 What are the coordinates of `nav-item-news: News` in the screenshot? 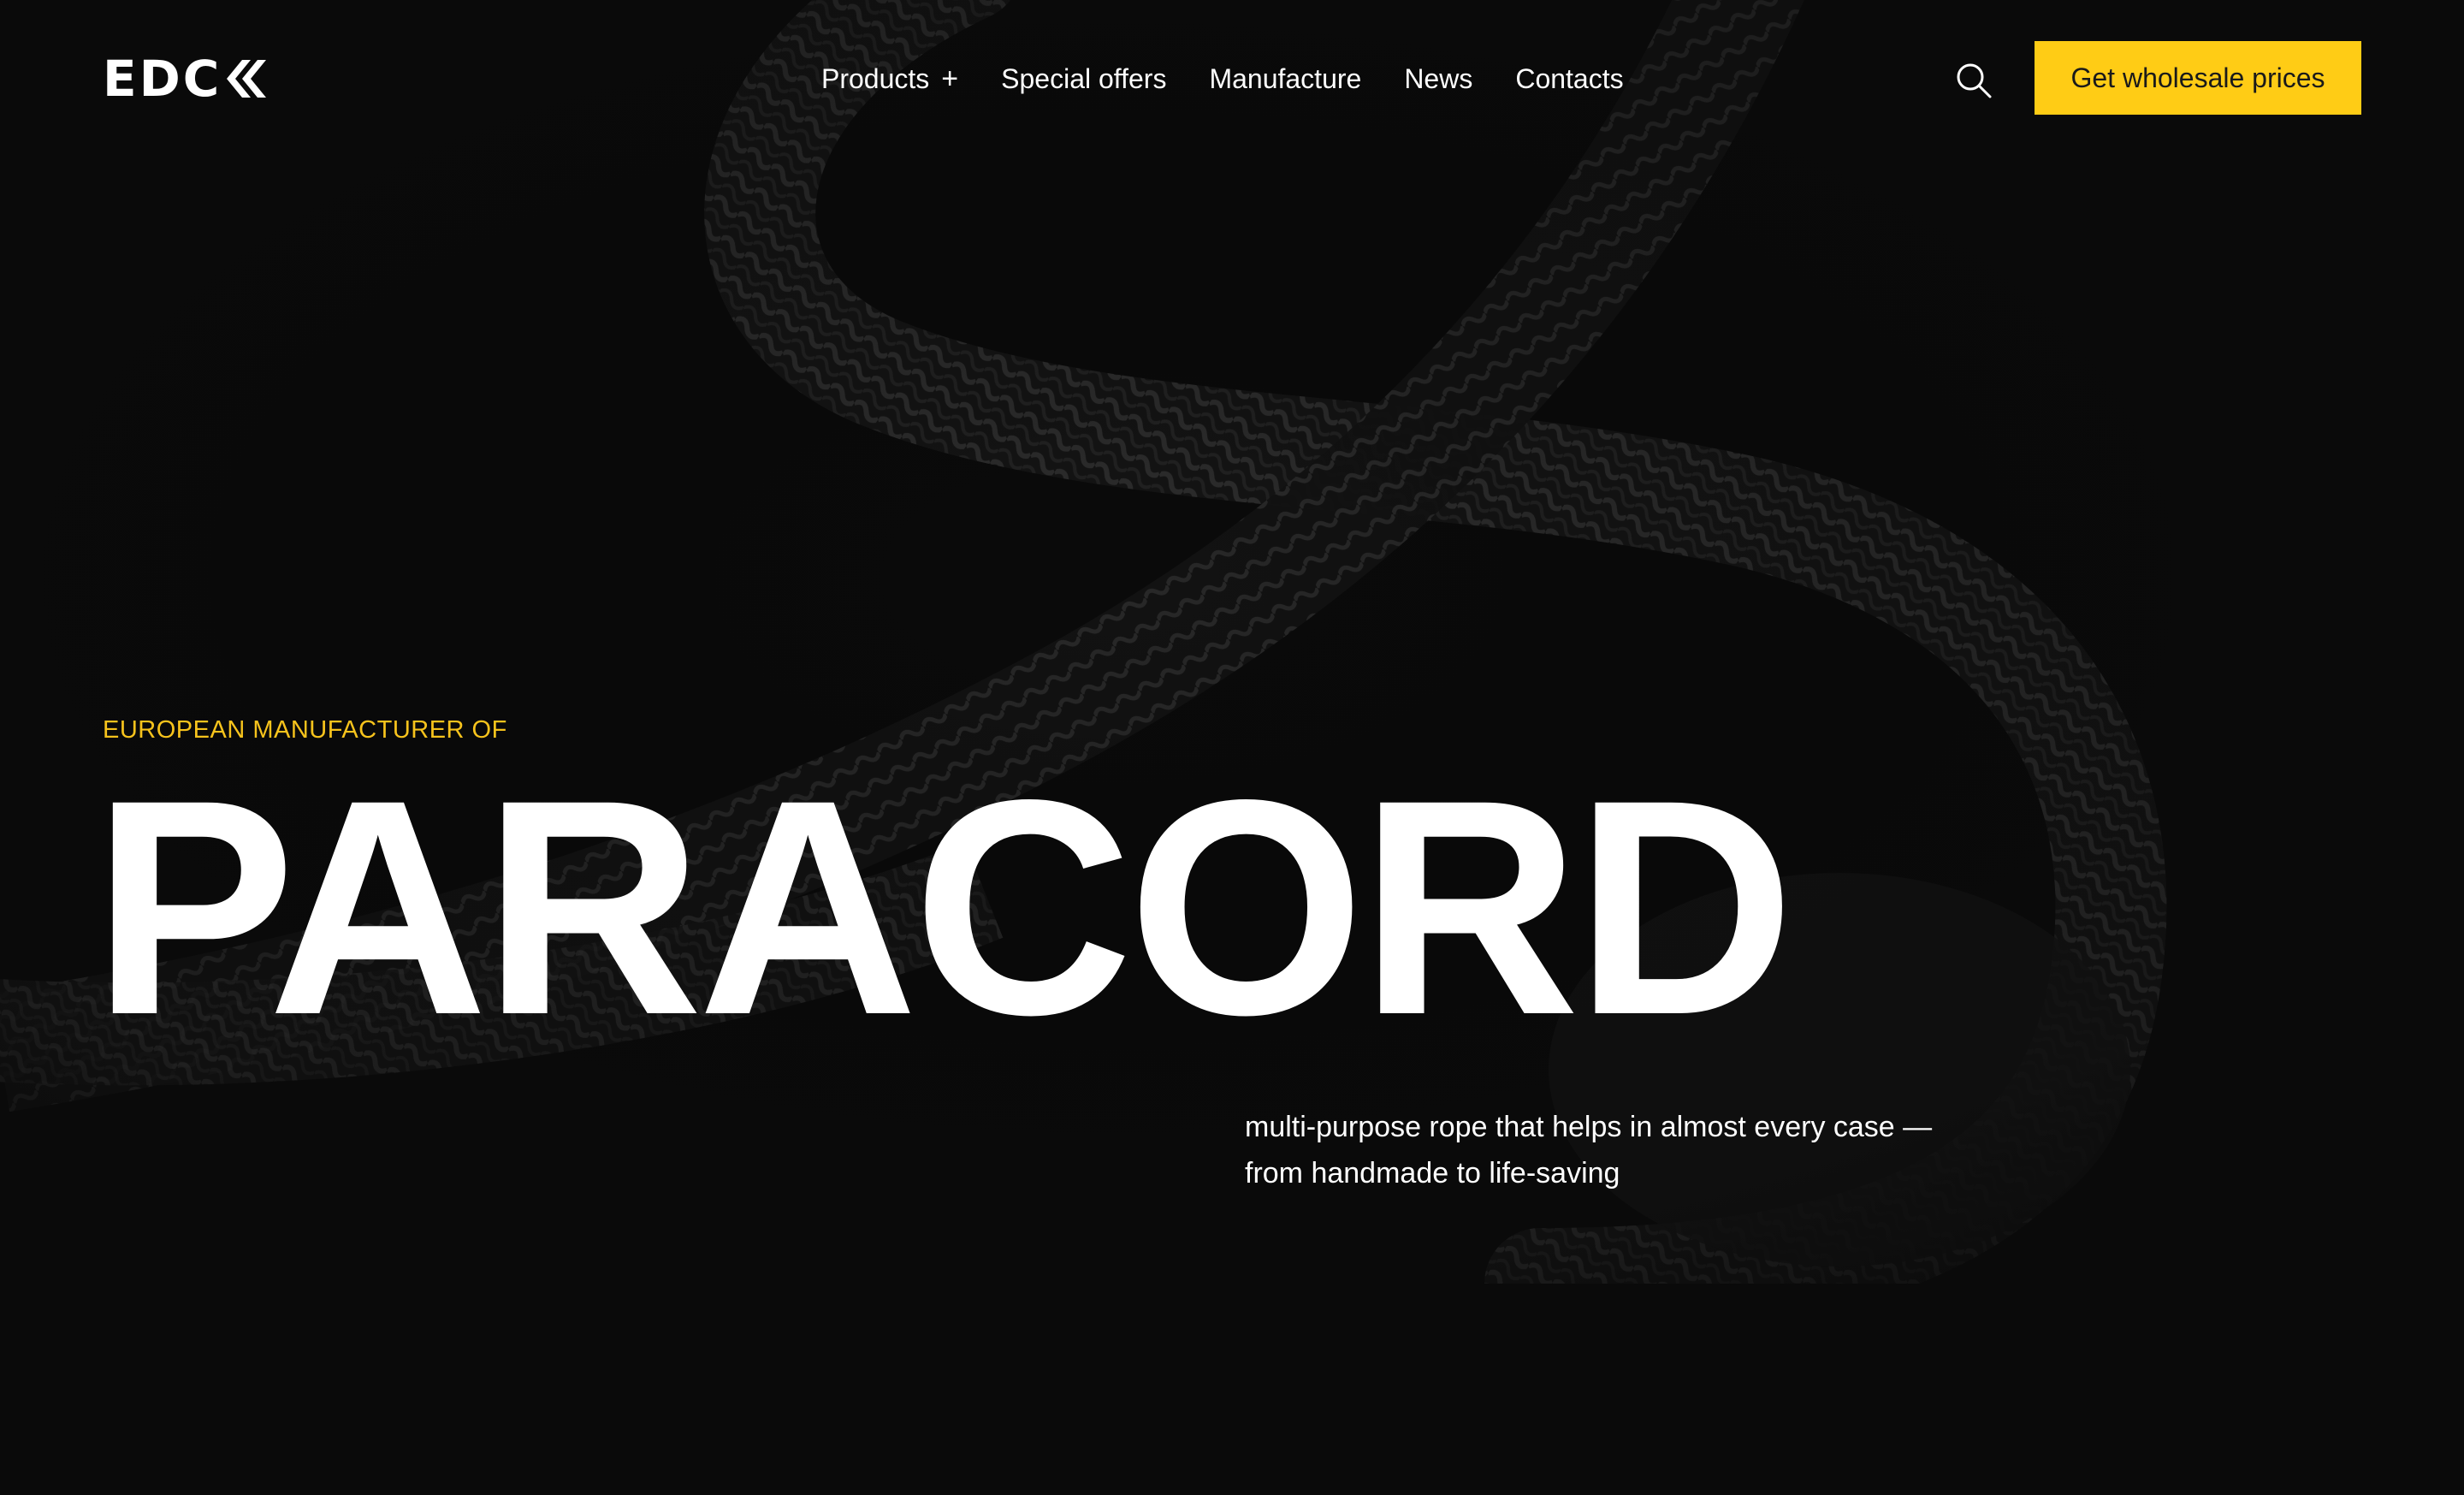 It's located at (1438, 78).